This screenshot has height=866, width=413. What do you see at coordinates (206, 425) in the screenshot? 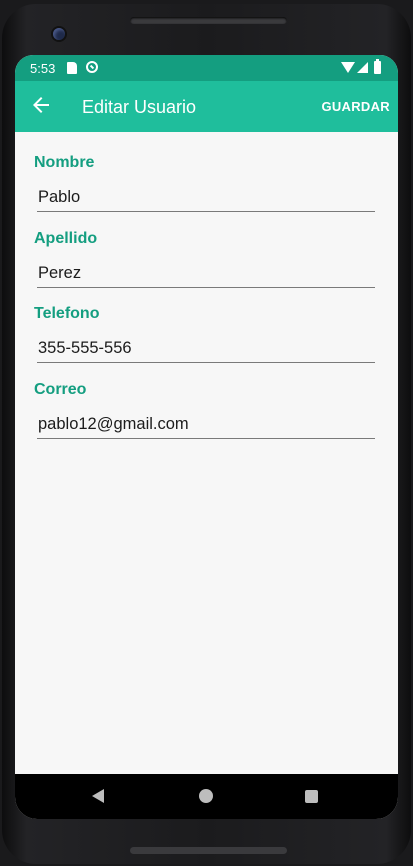
I see `correo-input` at bounding box center [206, 425].